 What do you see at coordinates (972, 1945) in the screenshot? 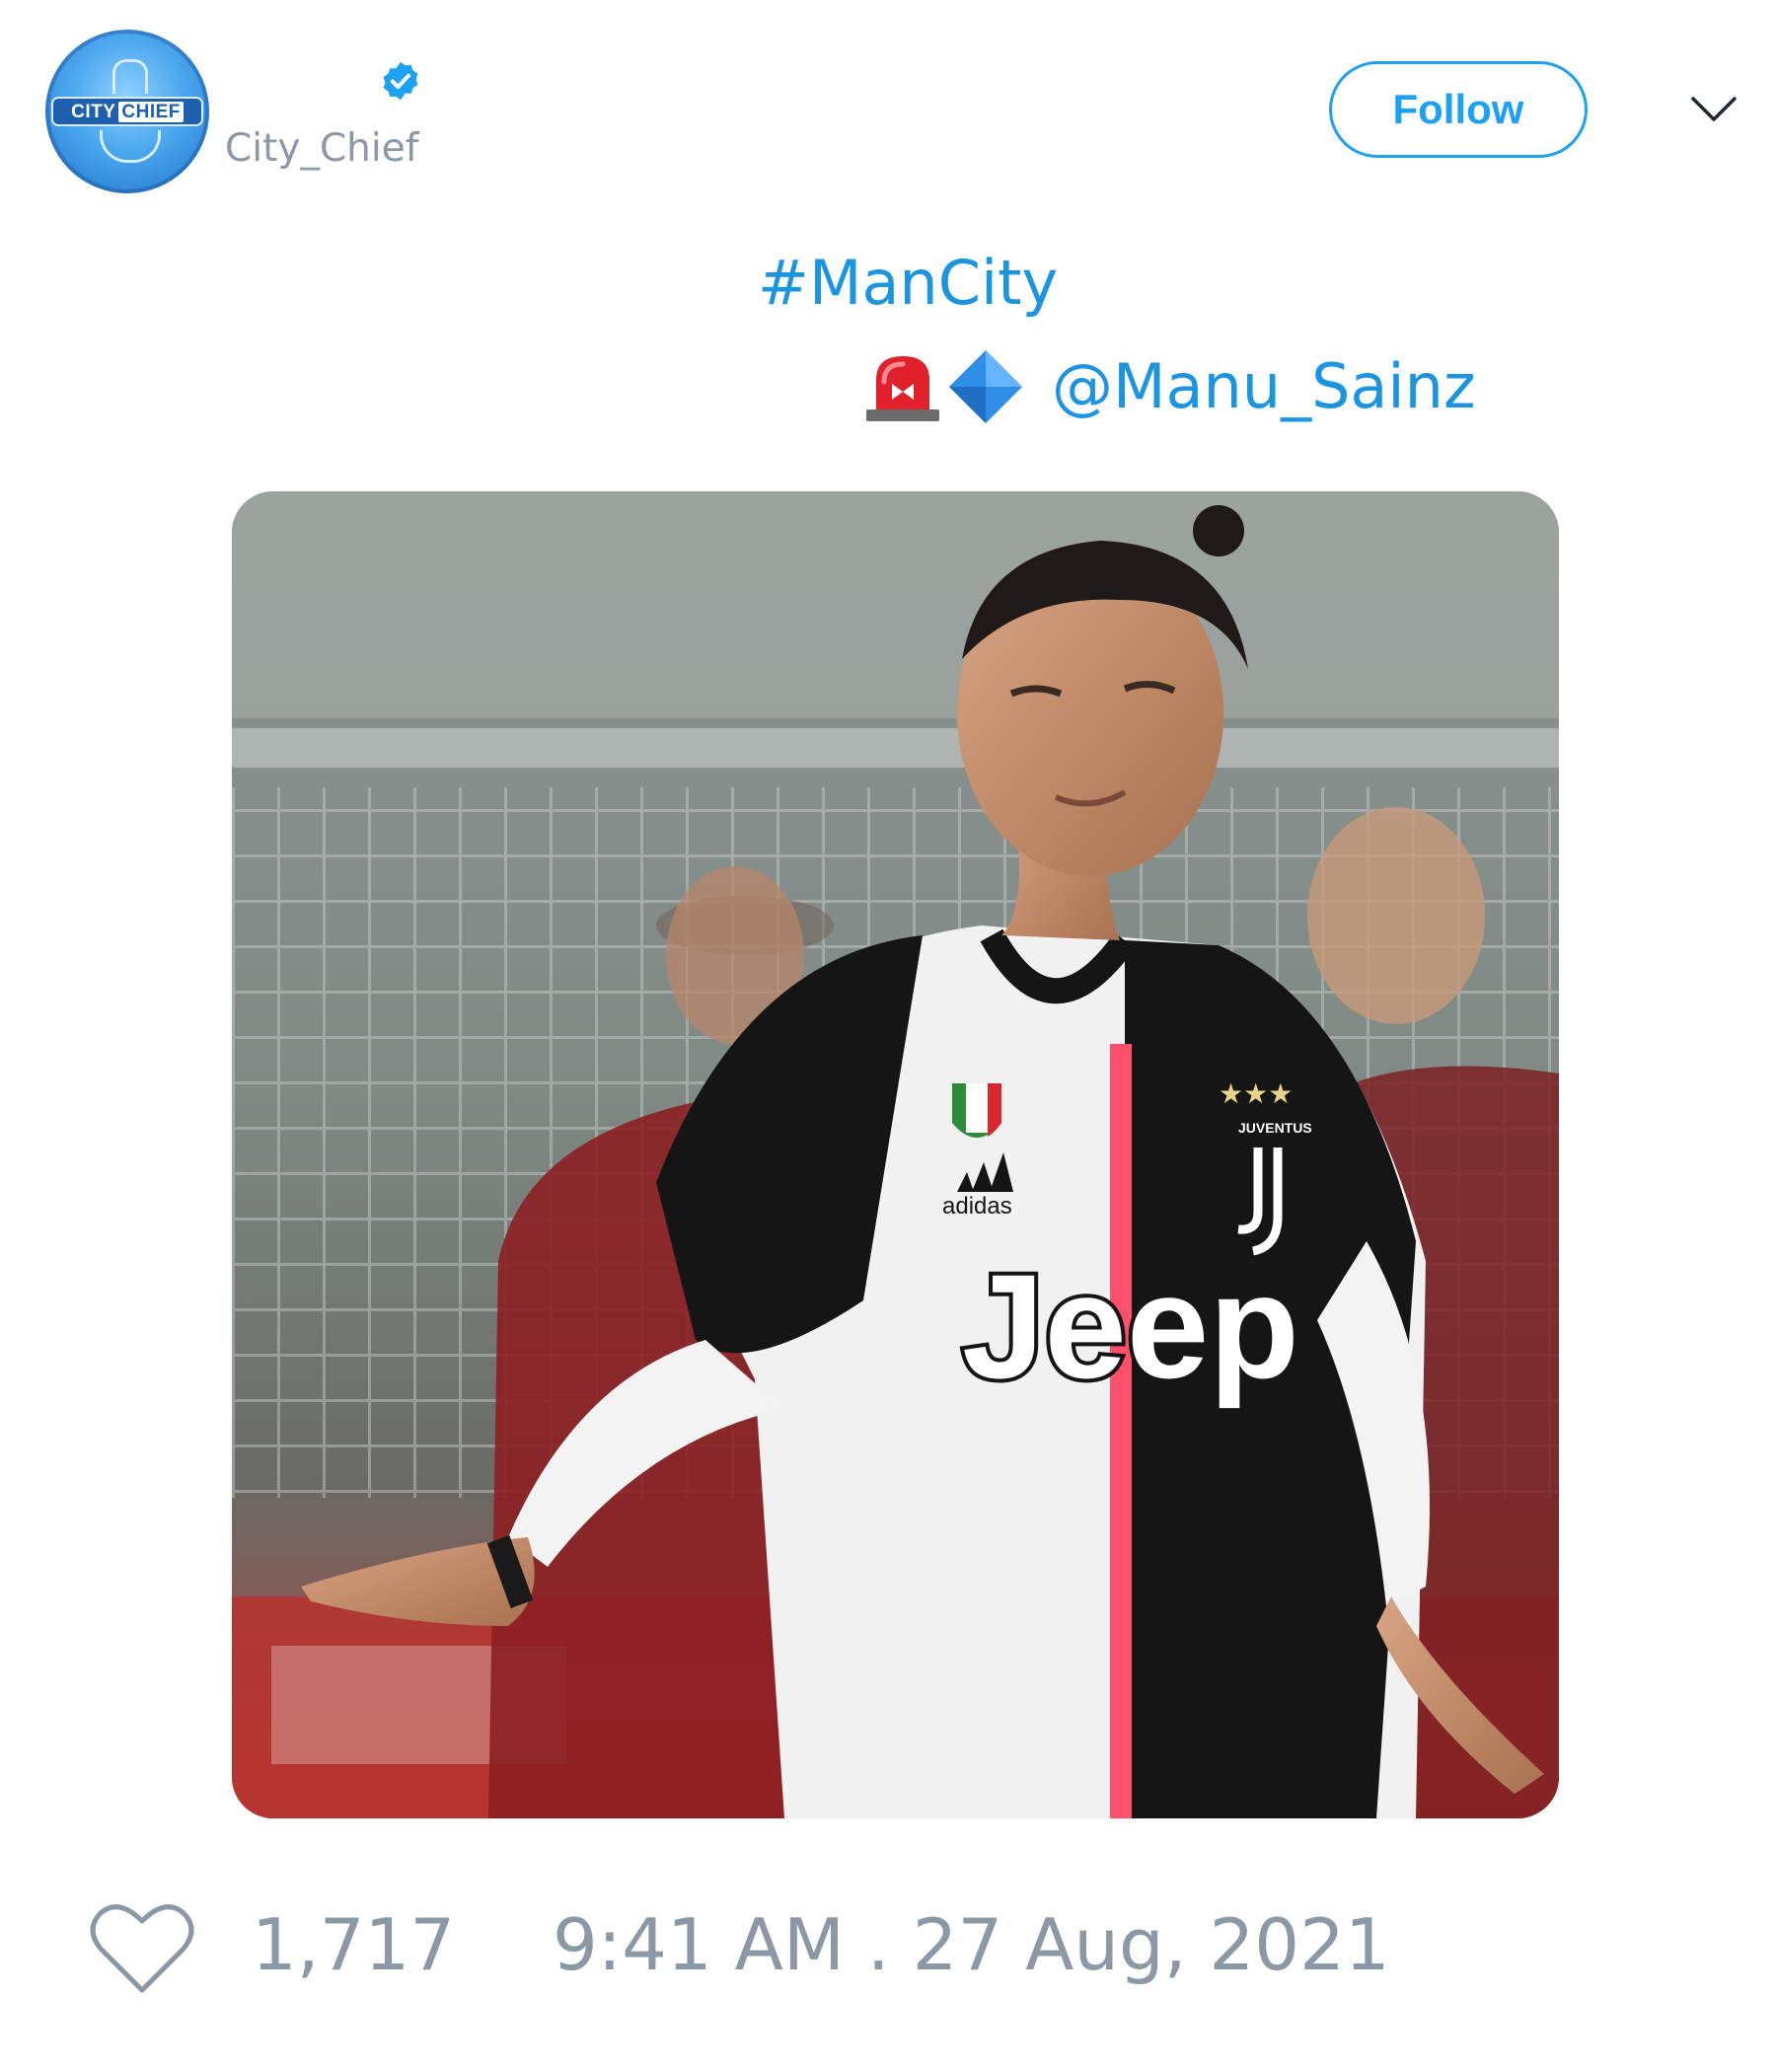
I see `tweet-timestamp: 9:41 AM . 27 Aug, 2021` at bounding box center [972, 1945].